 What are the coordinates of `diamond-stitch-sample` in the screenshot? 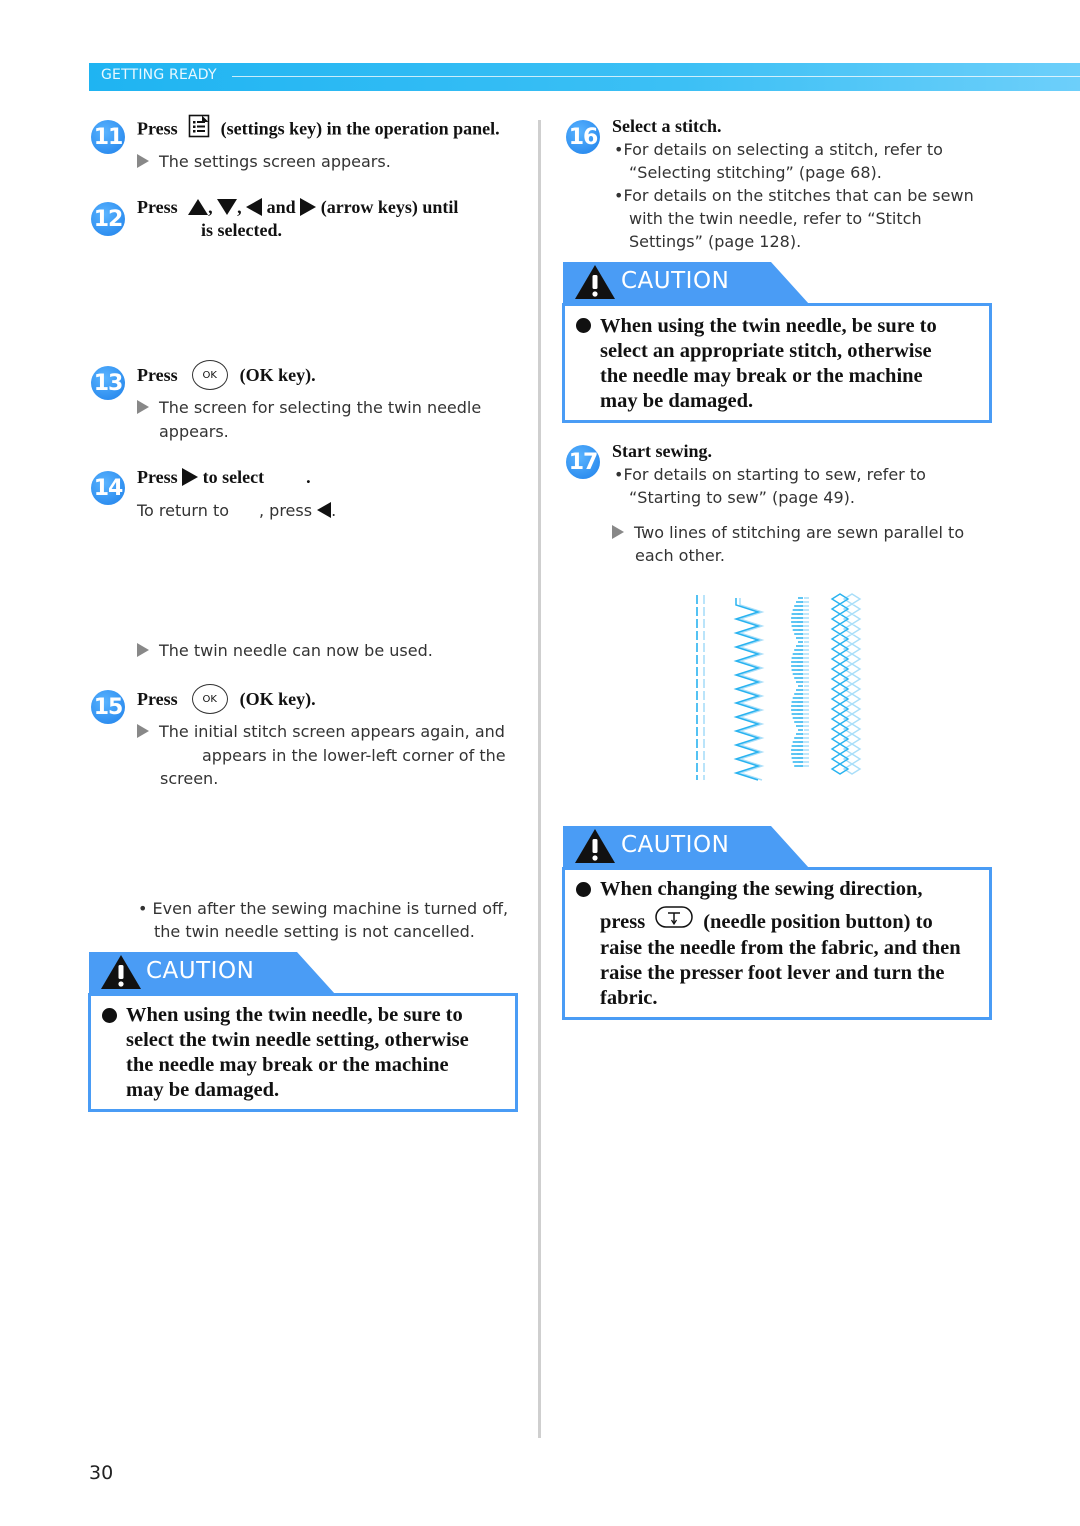 It's located at (846, 684).